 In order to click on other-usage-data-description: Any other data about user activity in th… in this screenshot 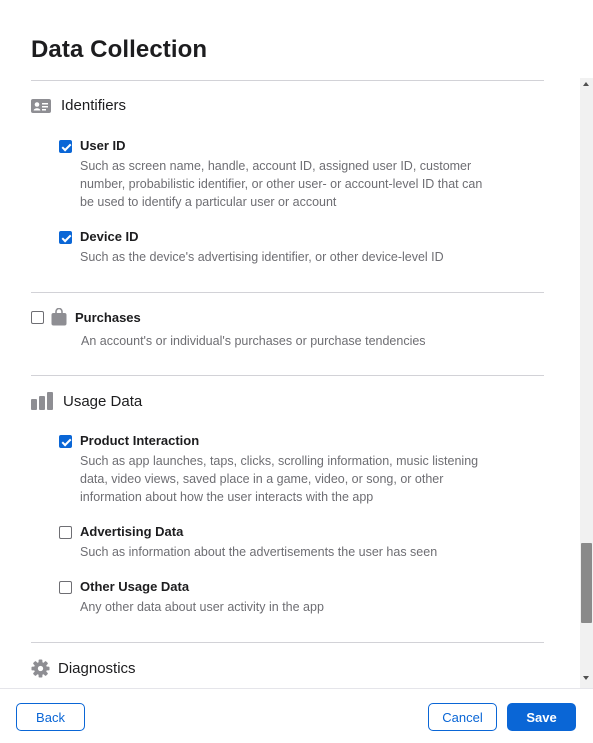, I will do `click(202, 607)`.